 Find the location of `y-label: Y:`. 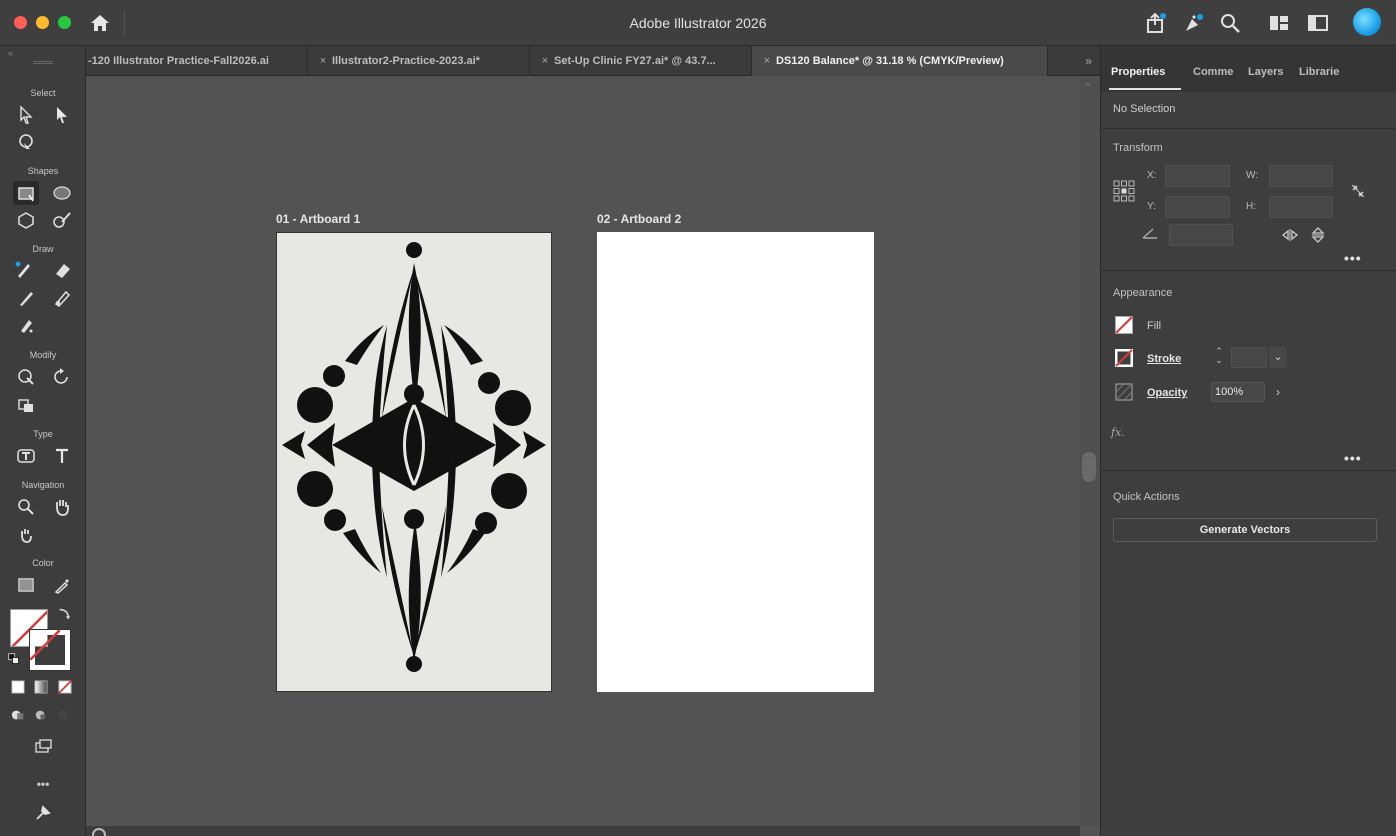

y-label: Y: is located at coordinates (1151, 206).